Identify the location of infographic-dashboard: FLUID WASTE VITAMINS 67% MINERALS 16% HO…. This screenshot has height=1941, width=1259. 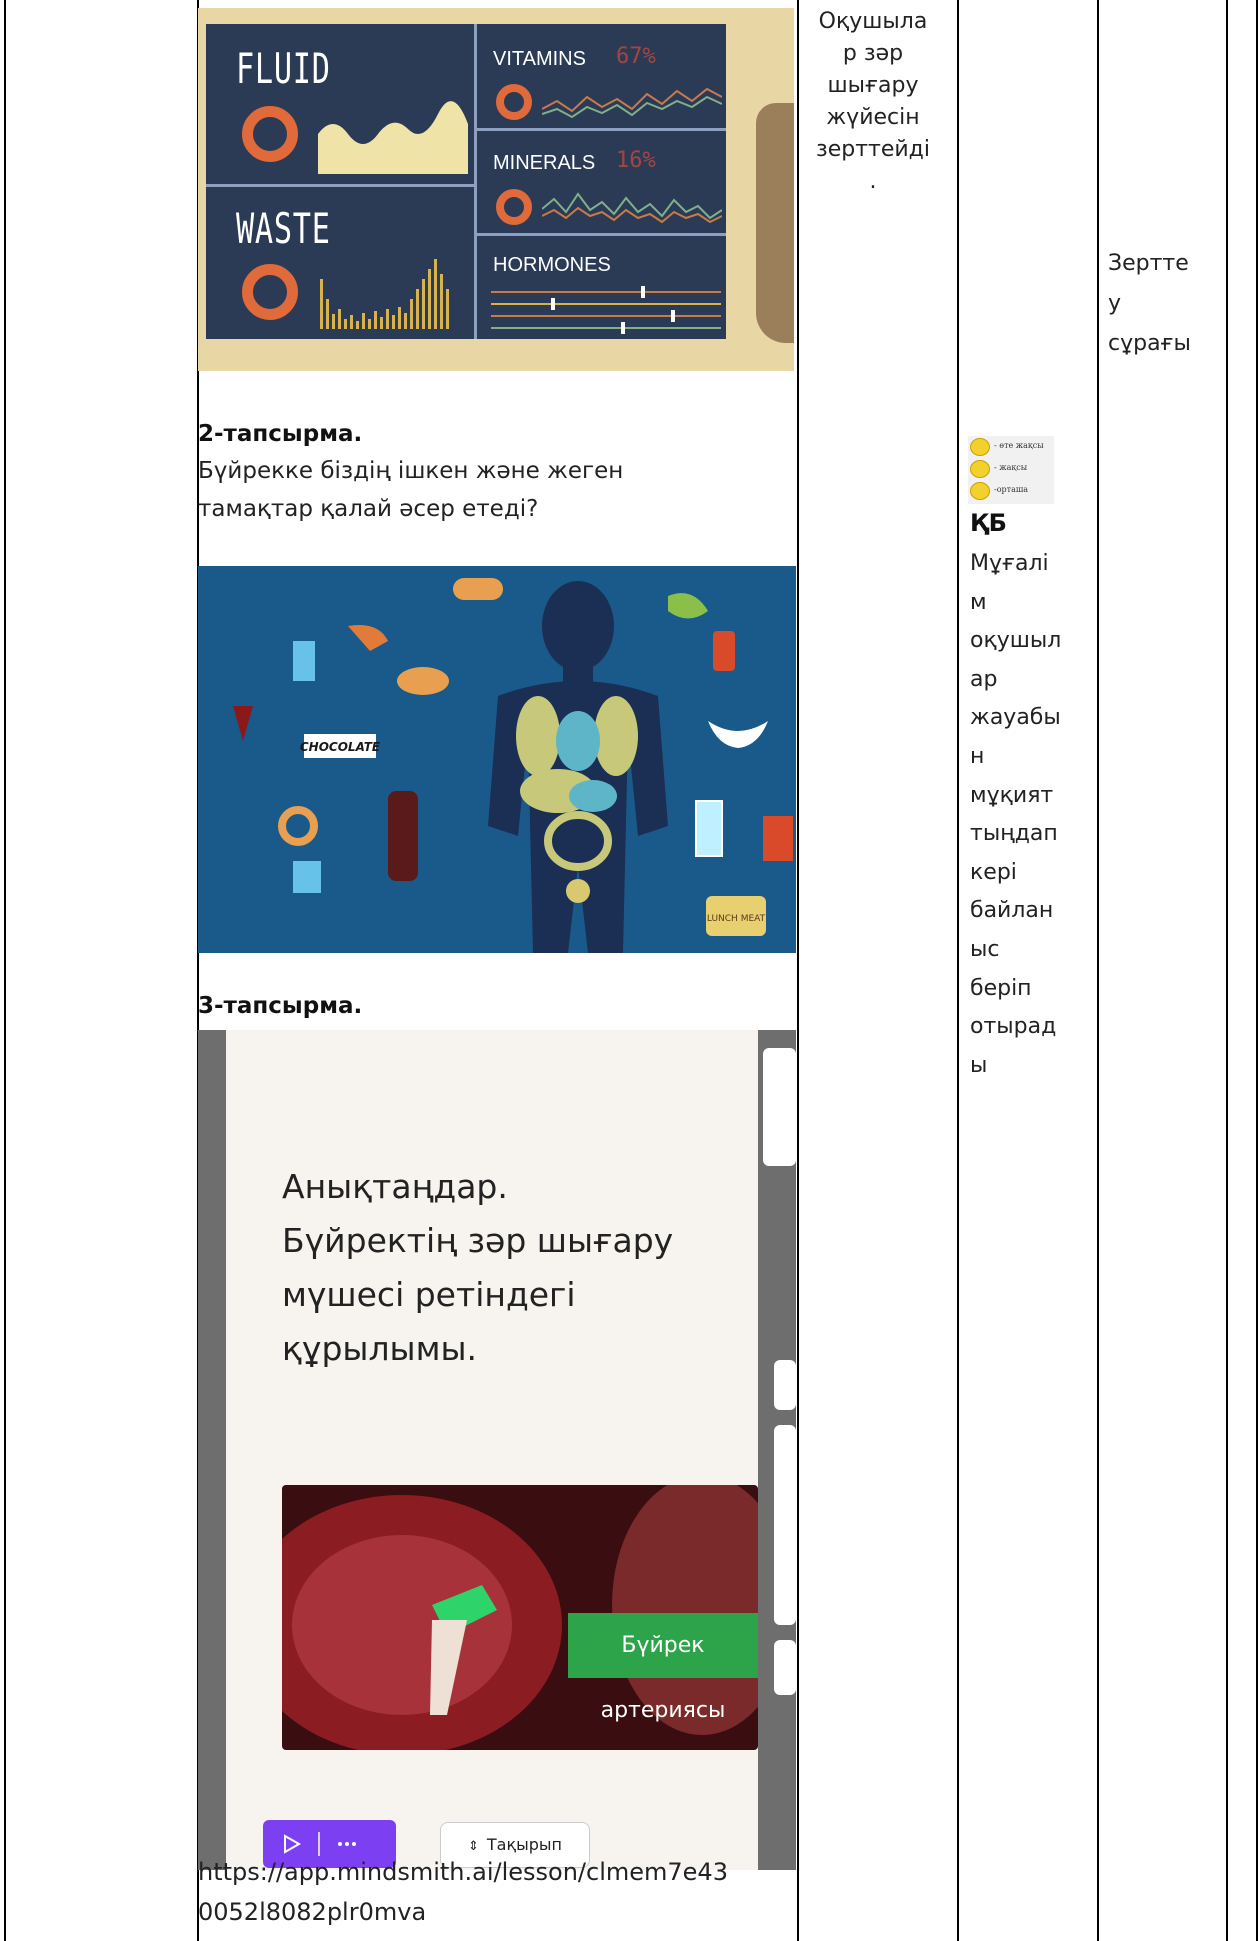
(466, 181).